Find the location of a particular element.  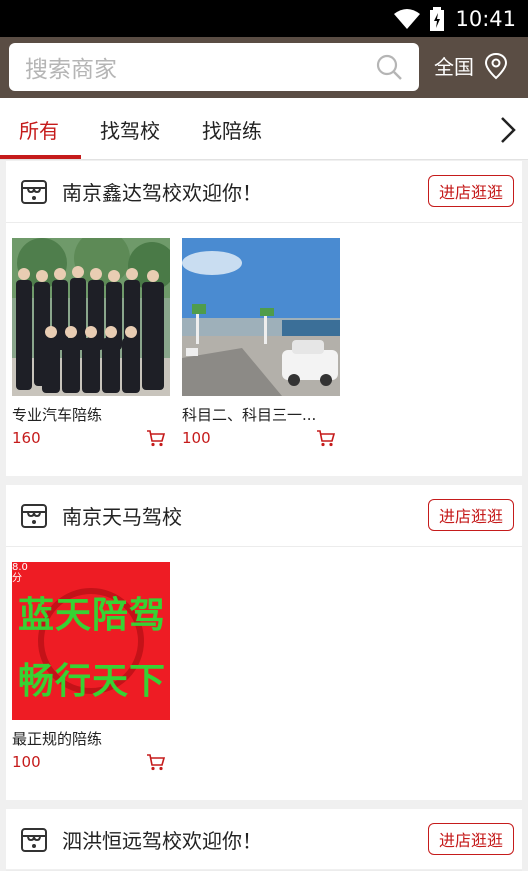

region-label: 全国 is located at coordinates (454, 67).